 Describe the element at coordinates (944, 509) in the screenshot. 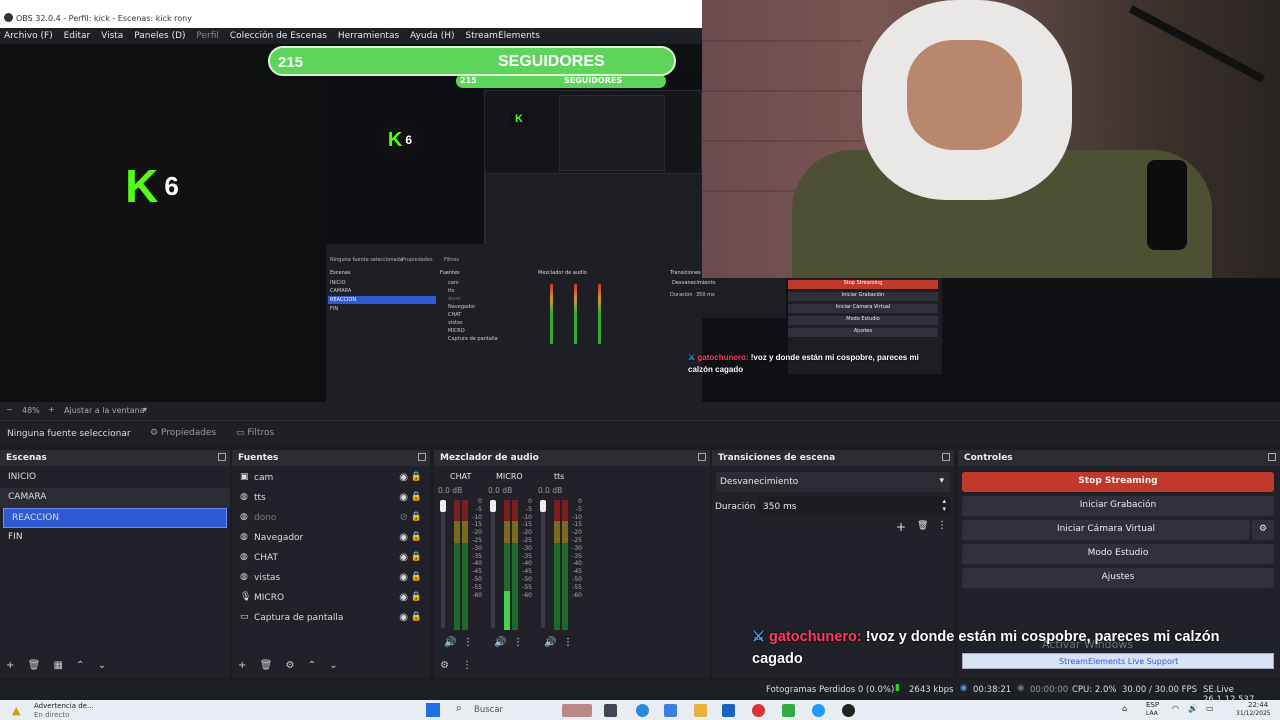

I see `stepper-down-icon: ▾` at that location.